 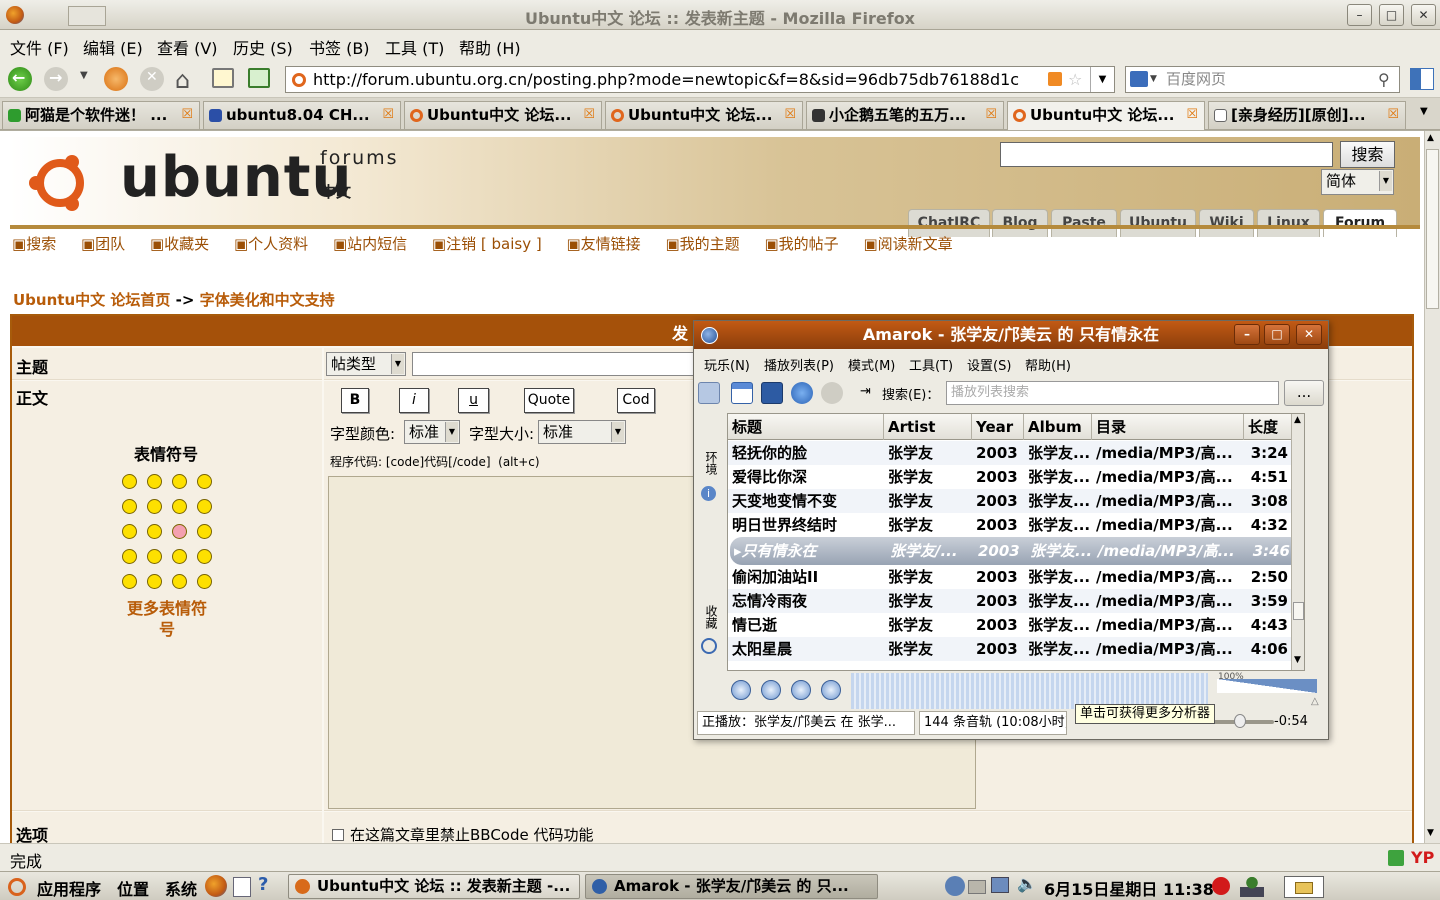 I want to click on amarok-menu-help: 帮助(H), so click(x=1048, y=364).